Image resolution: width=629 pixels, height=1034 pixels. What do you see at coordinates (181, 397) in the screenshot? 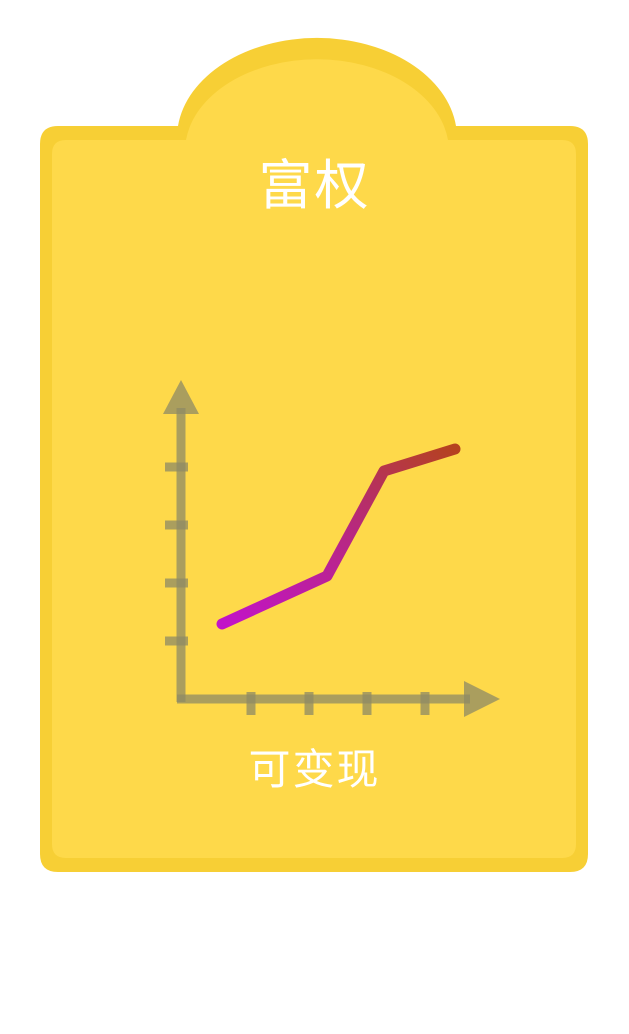
I see `y-axis-arrow` at bounding box center [181, 397].